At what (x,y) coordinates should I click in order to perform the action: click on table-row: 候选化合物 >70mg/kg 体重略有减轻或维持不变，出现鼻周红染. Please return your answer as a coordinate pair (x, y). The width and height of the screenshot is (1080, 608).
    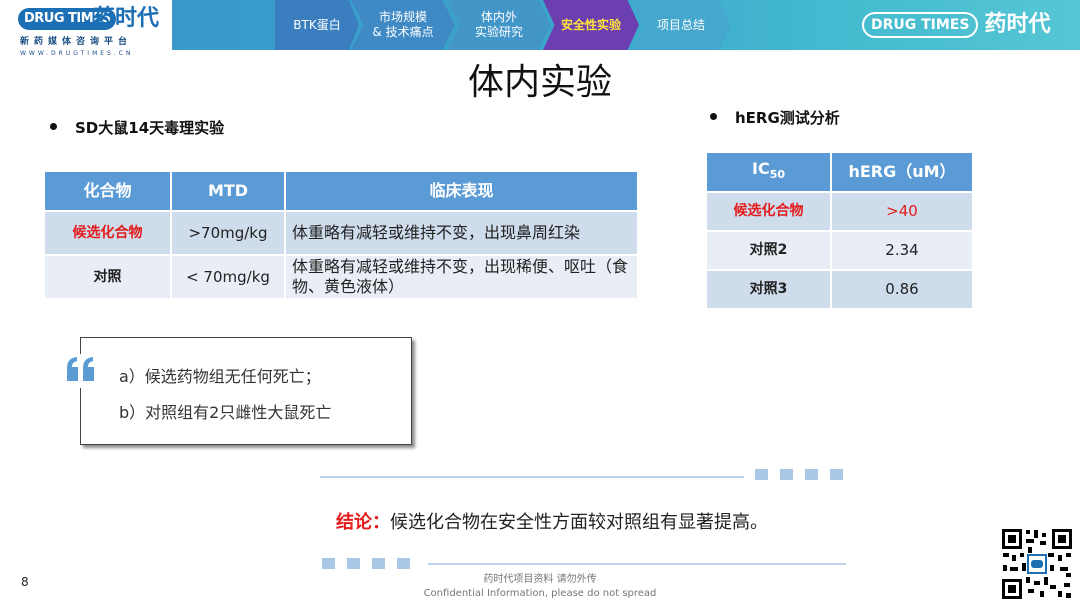
    Looking at the image, I should click on (341, 233).